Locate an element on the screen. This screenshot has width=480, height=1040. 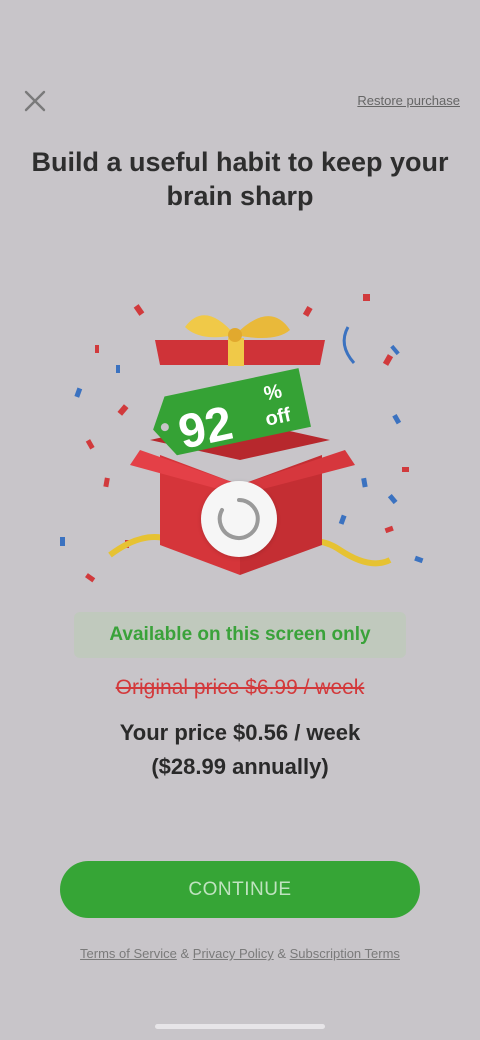
discount-value-text: 92 is located at coordinates (205, 428).